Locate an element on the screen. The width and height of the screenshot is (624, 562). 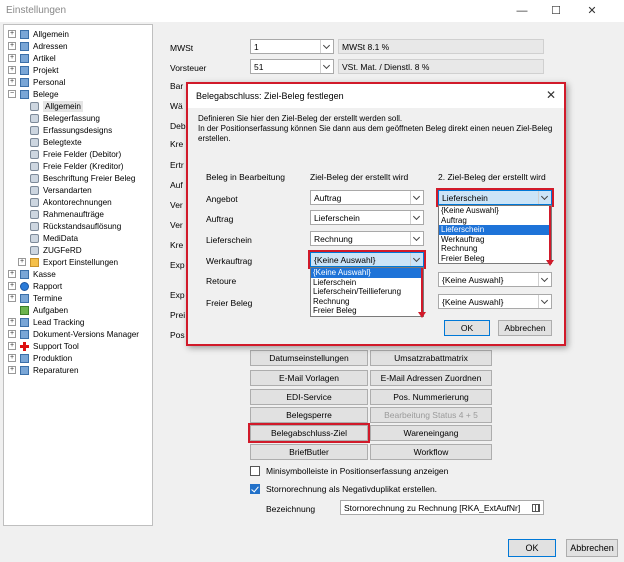
tree-node-label: Belegerfassung is located at coordinates (71, 118).